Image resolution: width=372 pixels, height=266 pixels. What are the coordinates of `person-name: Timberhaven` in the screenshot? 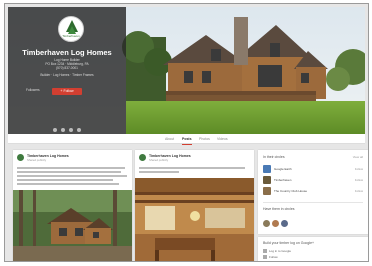 It's located at (283, 180).